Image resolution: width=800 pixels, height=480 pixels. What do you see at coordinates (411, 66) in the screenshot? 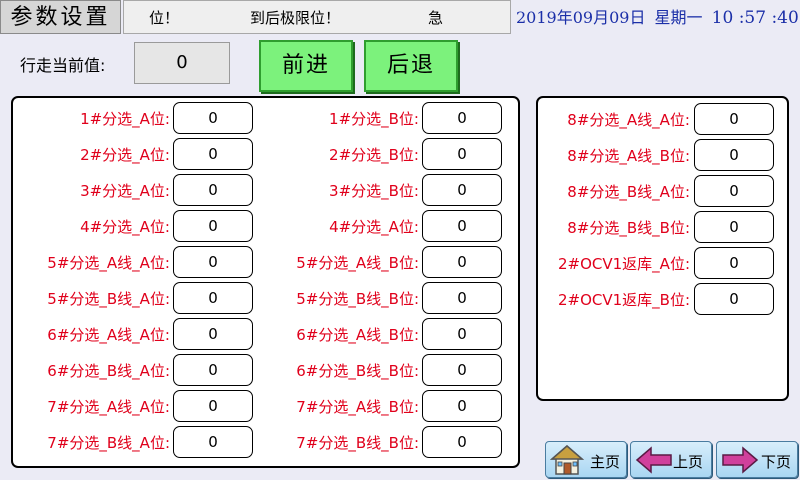
I see `backward-button: 后退` at bounding box center [411, 66].